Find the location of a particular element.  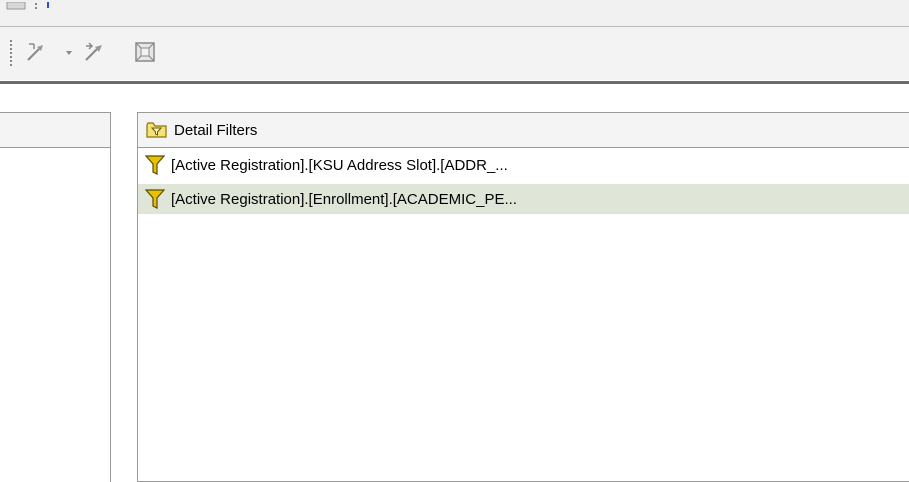

edit-filter-icon is located at coordinates (95, 52).